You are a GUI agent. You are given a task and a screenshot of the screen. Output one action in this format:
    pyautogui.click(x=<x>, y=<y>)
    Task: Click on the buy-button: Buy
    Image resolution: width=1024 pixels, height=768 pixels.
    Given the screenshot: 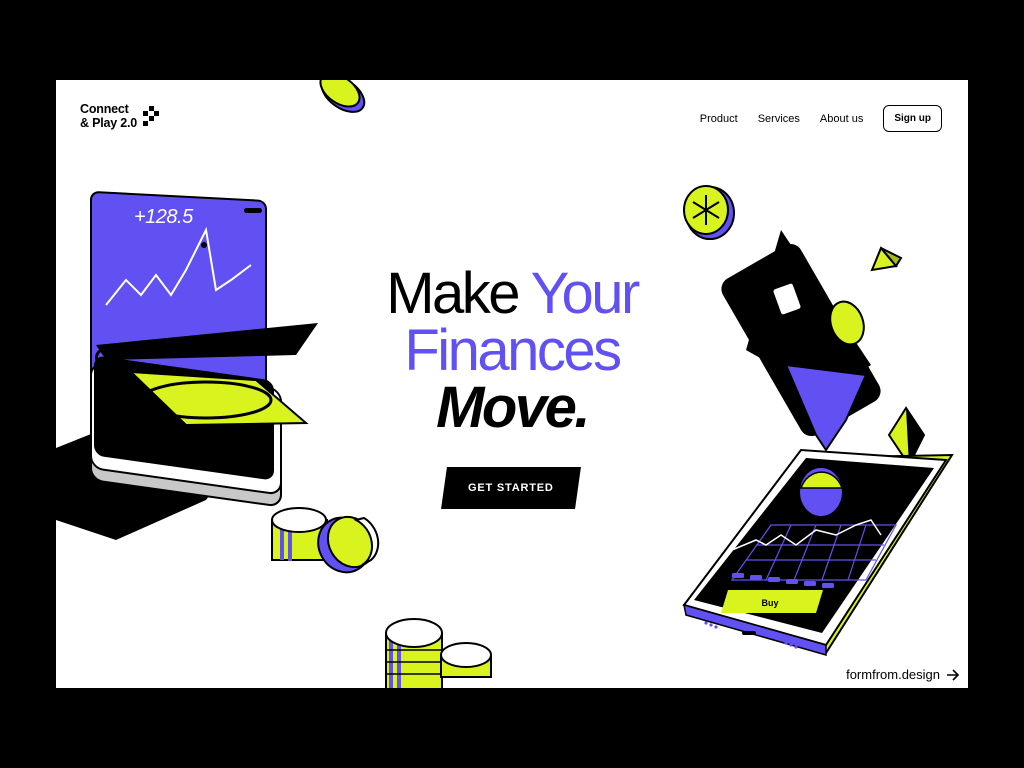 What is the action you would take?
    pyautogui.click(x=772, y=601)
    